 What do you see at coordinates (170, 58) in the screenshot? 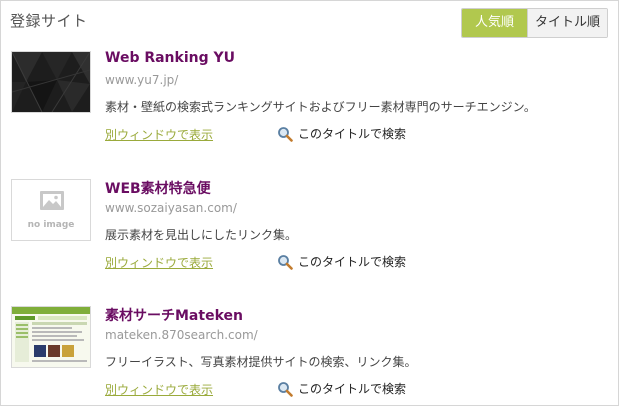
I see `site-title-link: Web Ranking YU` at bounding box center [170, 58].